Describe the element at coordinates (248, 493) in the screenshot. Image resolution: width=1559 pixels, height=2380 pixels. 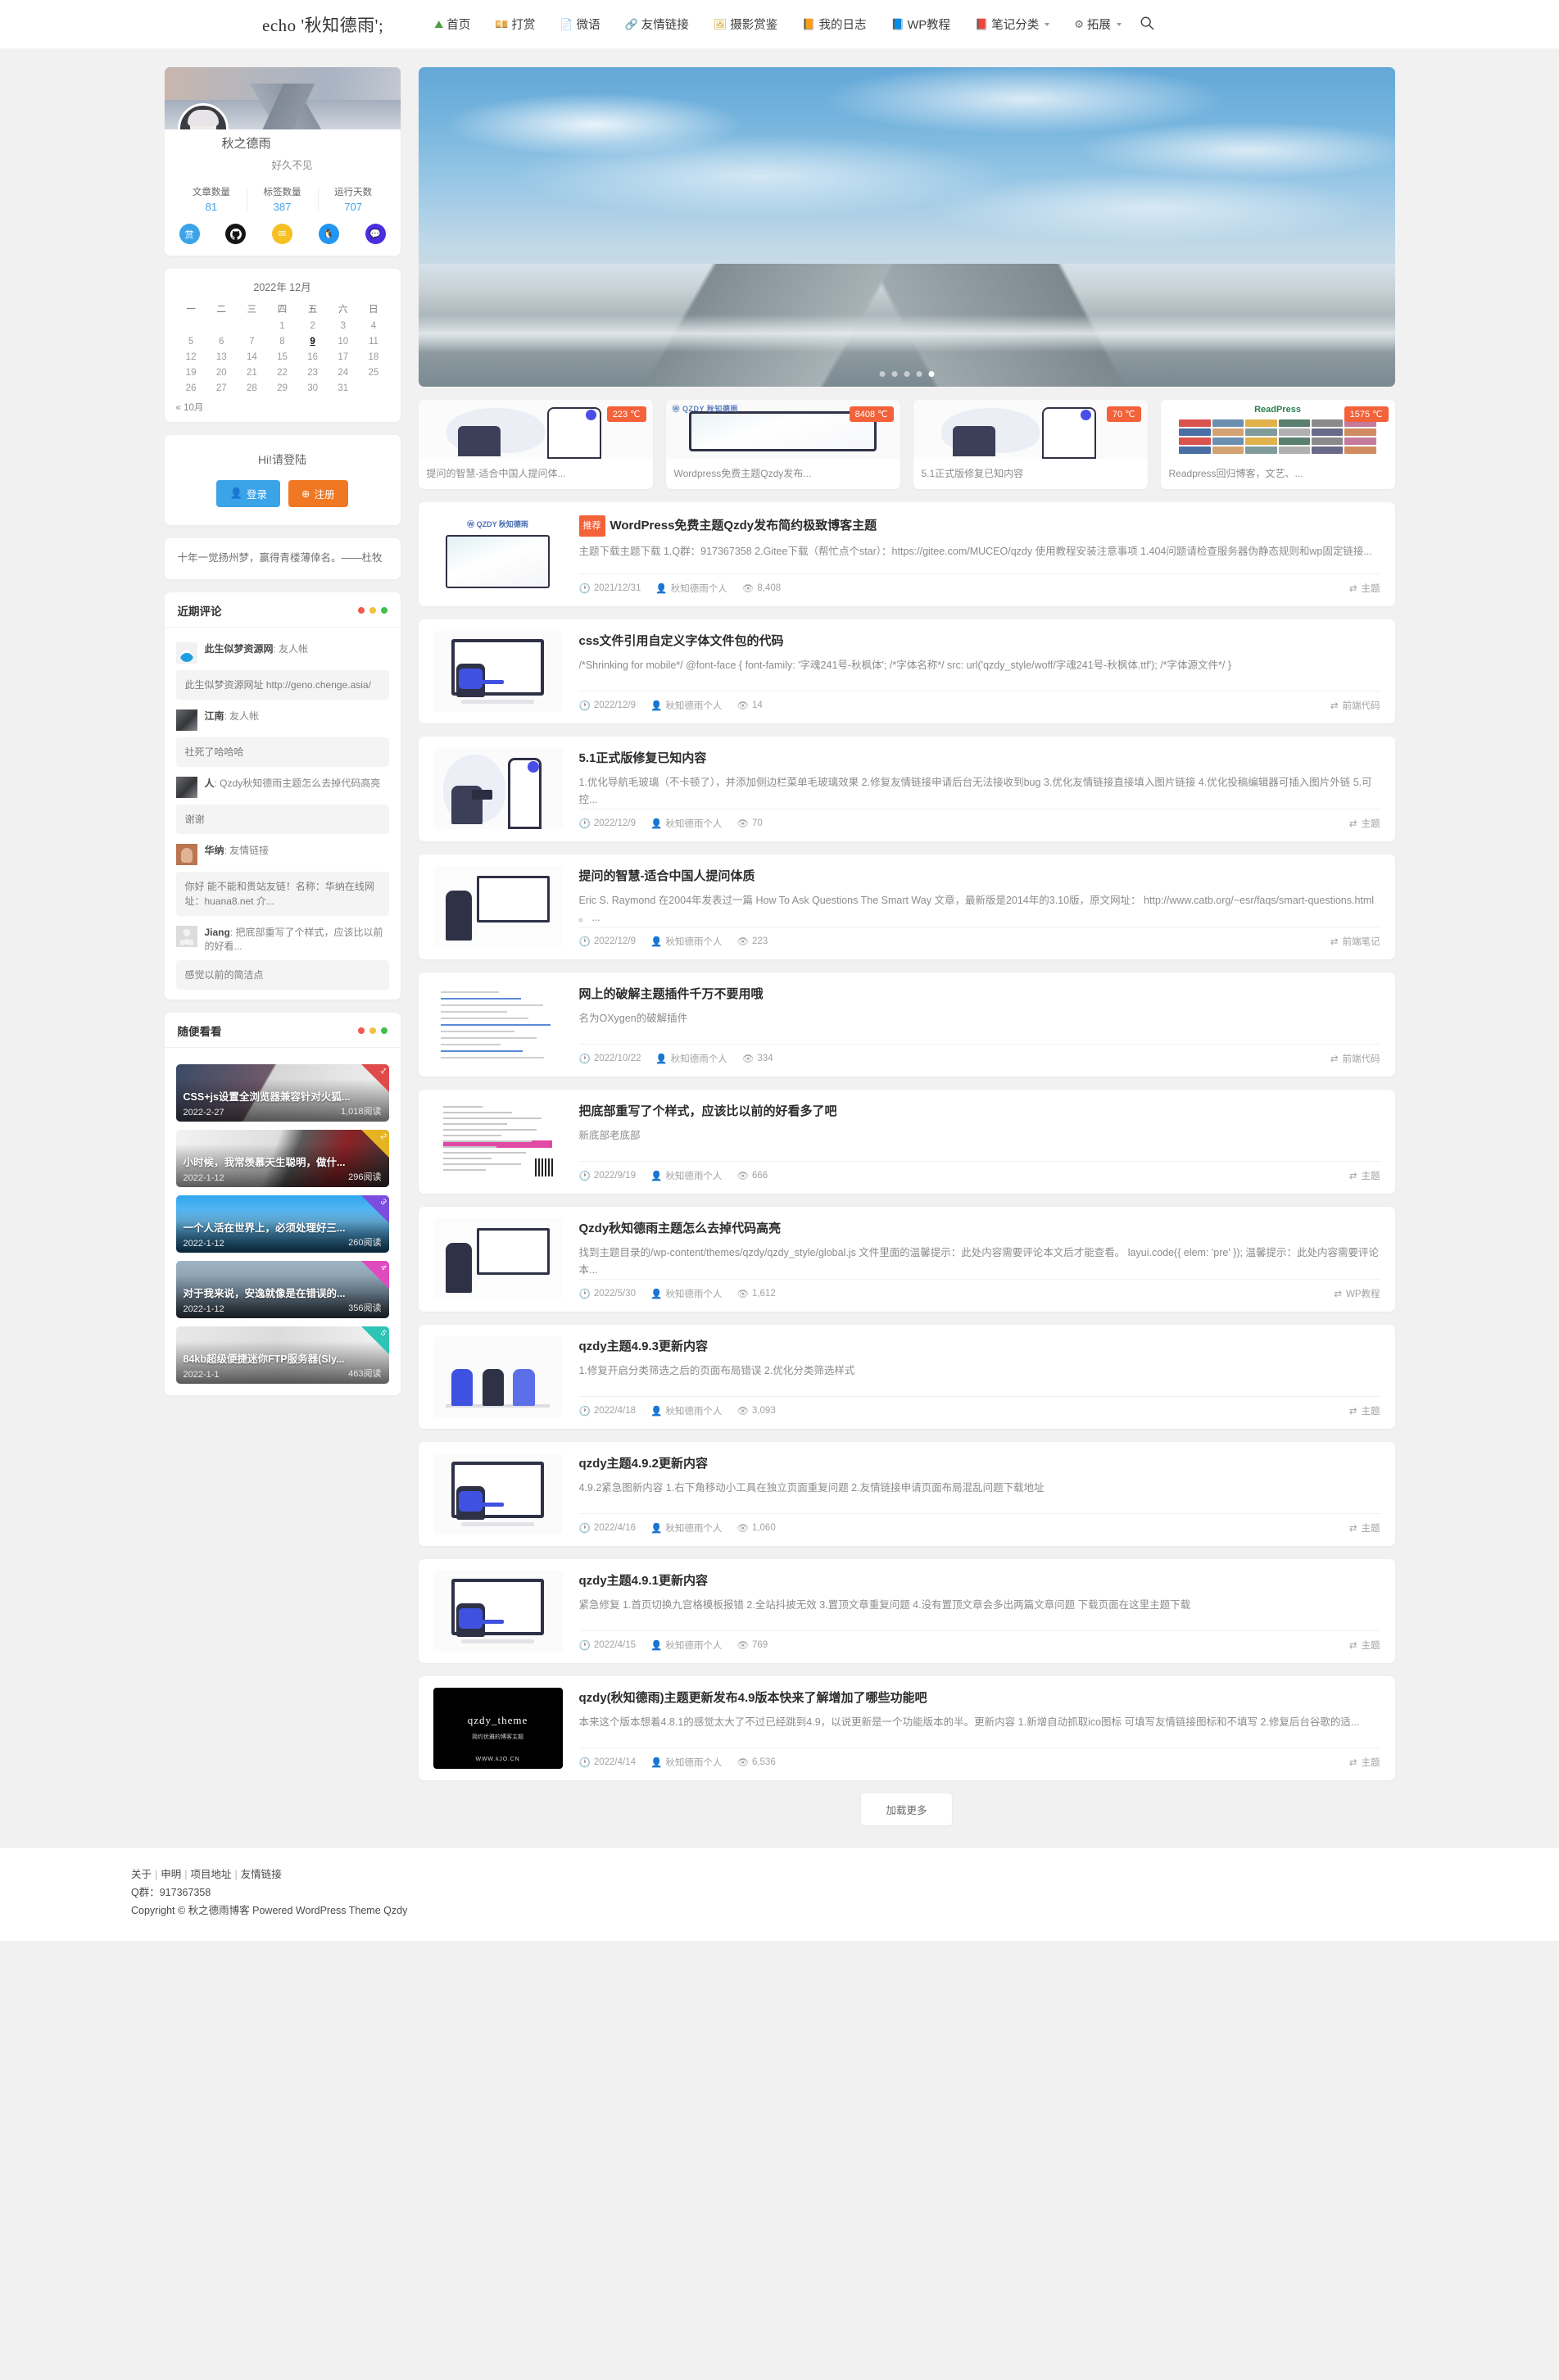
I see `login-button: 👤 登录` at that location.